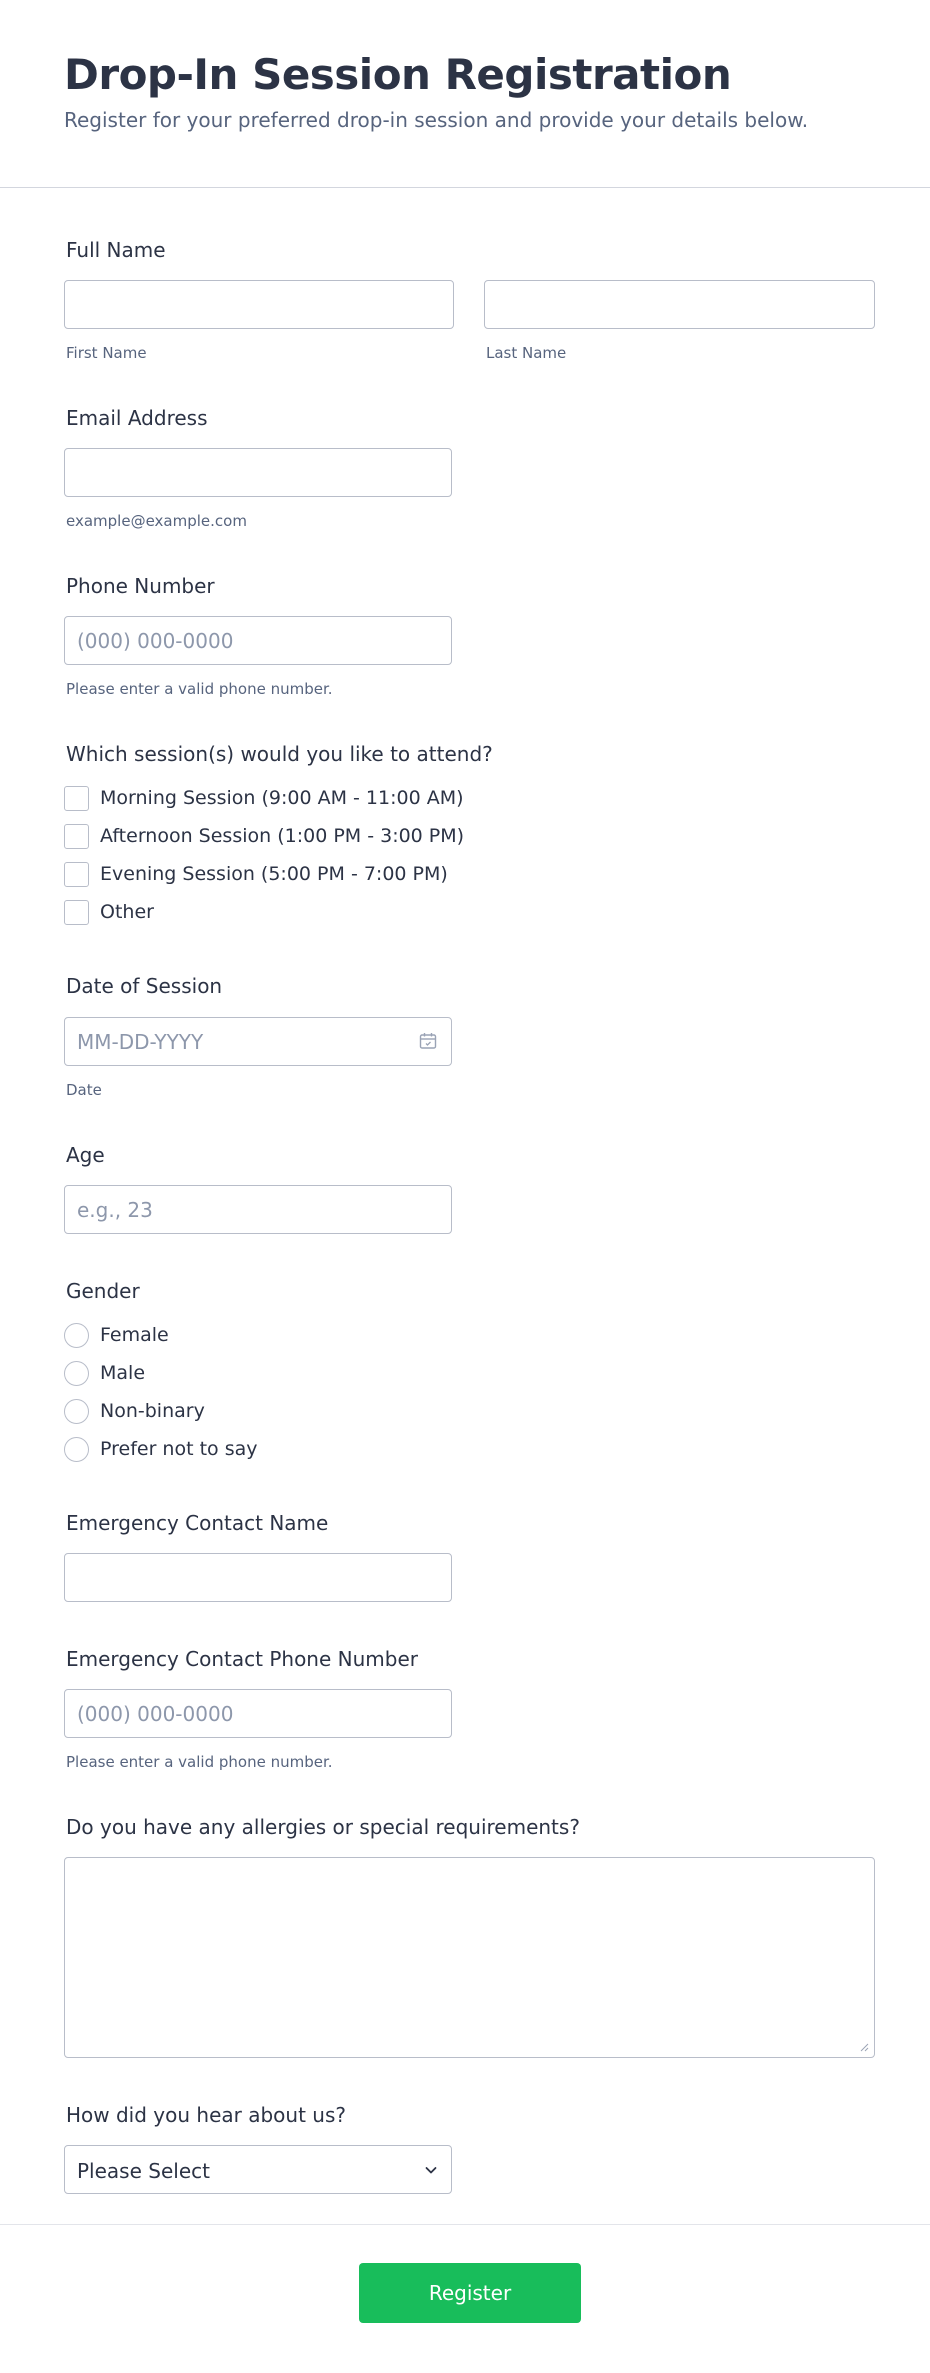 The image size is (930, 2373). What do you see at coordinates (526, 353) in the screenshot?
I see `last-name-sublabel: Last Name` at bounding box center [526, 353].